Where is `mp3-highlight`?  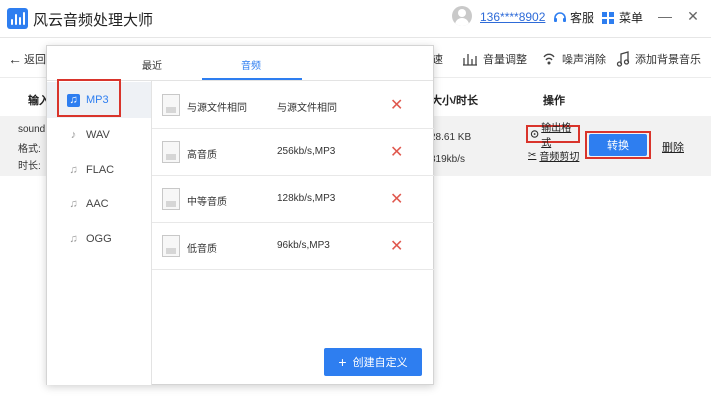 mp3-highlight is located at coordinates (89, 98).